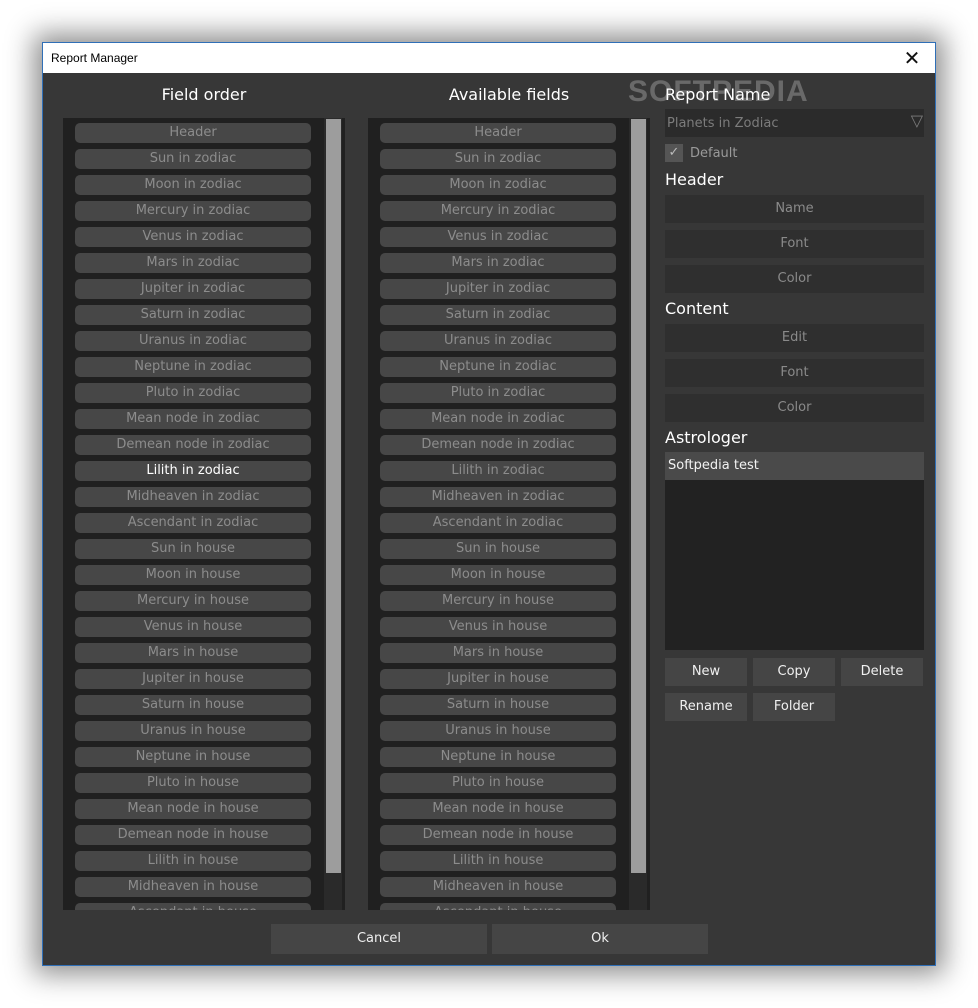 Image resolution: width=978 pixels, height=1008 pixels. Describe the element at coordinates (723, 123) in the screenshot. I see `report-name-value: Planets in Zodiac` at that location.